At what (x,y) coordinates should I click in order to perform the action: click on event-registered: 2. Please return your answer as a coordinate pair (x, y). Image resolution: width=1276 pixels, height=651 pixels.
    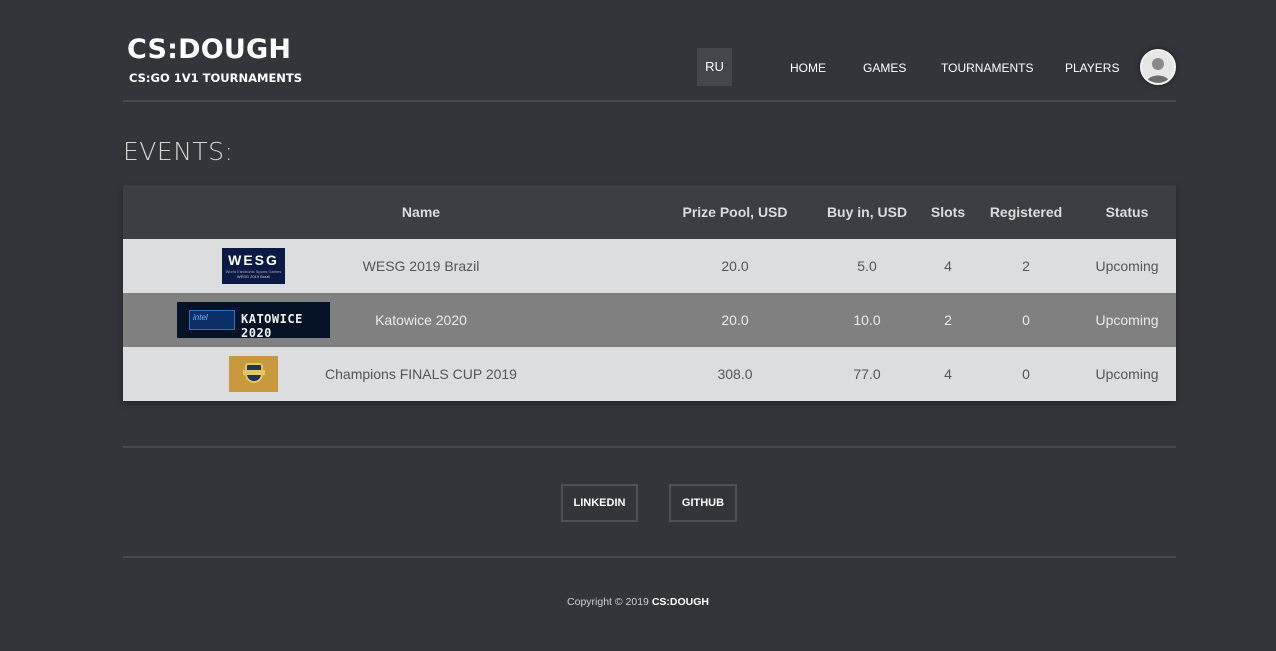
    Looking at the image, I should click on (1026, 266).